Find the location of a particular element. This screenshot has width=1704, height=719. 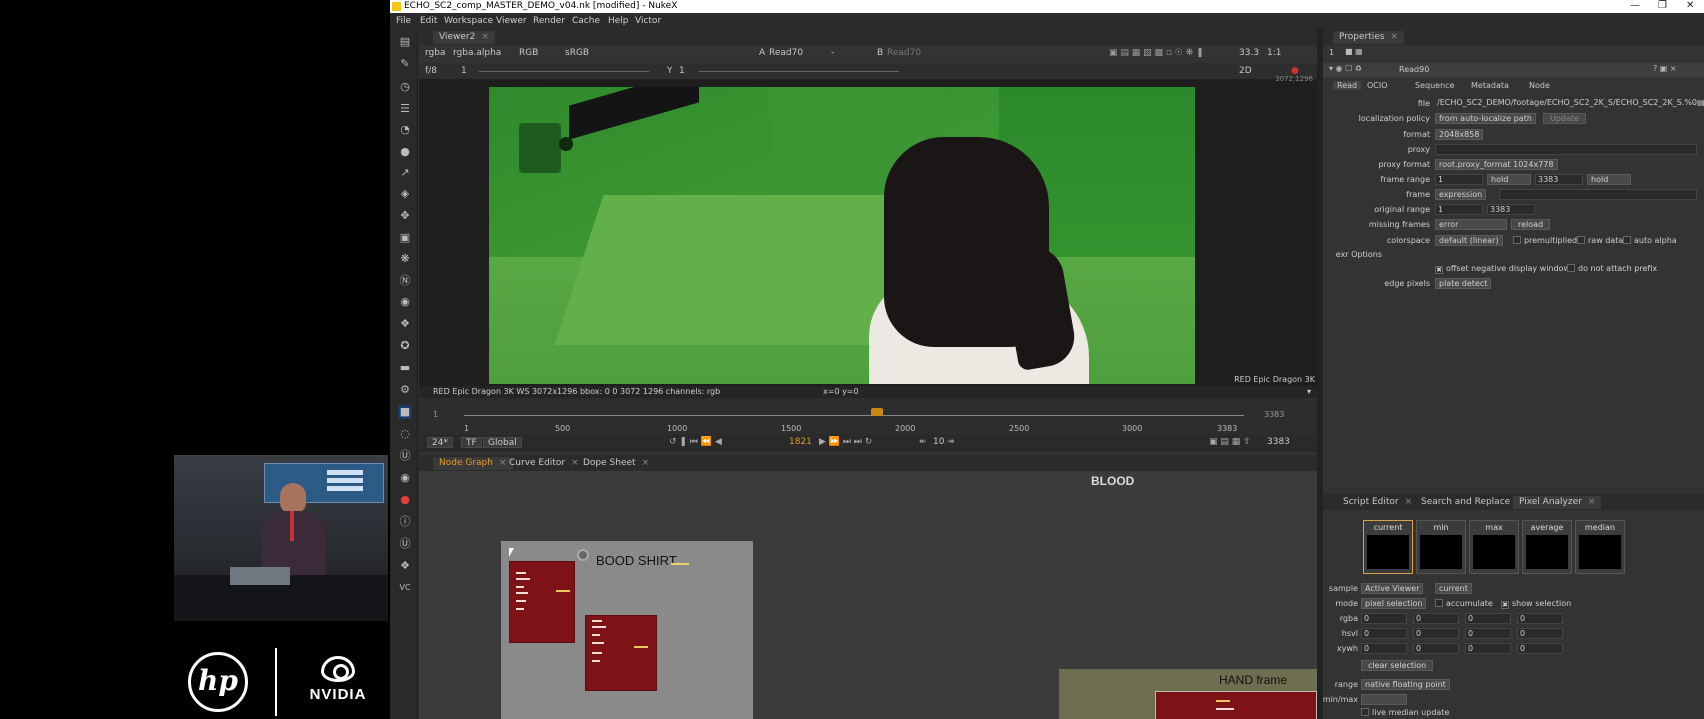

ofx-plugin-icon: ◌ is located at coordinates (405, 434).